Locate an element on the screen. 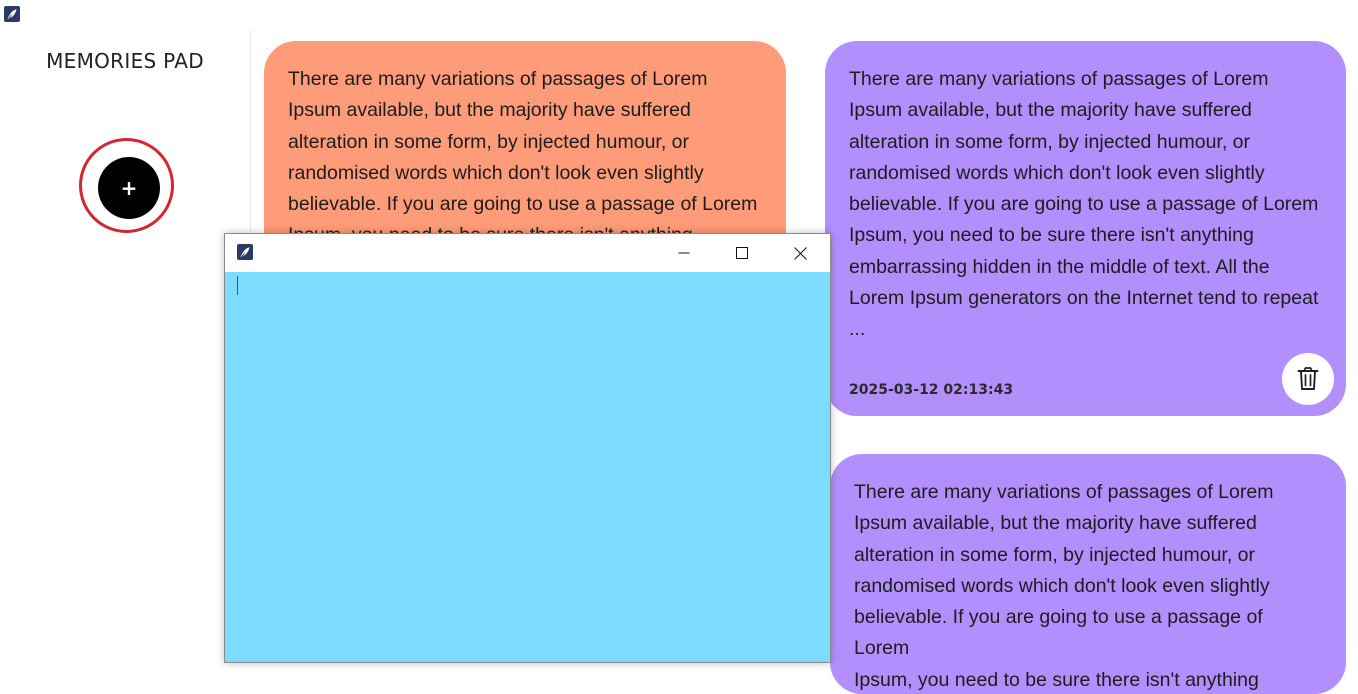 This screenshot has width=1358, height=694. text-cursor is located at coordinates (237, 285).